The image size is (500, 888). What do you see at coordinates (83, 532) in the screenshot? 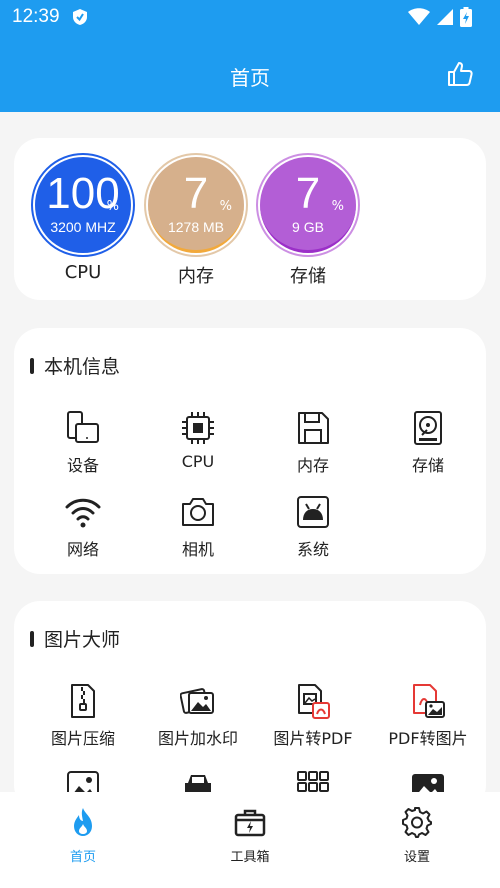
I see `grid-item-network: 网络` at bounding box center [83, 532].